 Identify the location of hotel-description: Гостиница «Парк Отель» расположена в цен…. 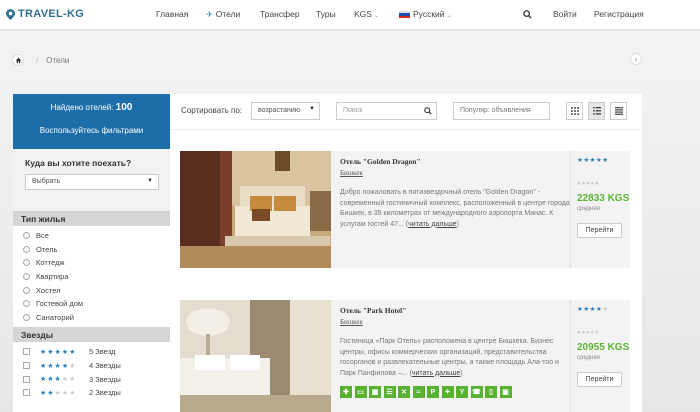
(449, 357).